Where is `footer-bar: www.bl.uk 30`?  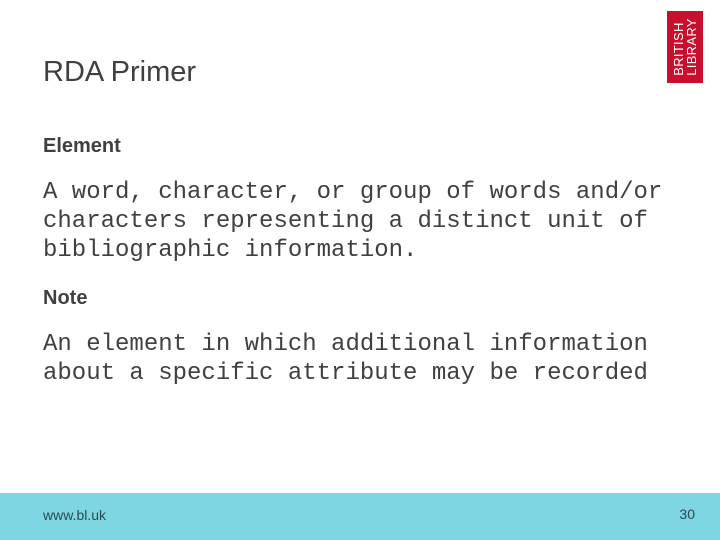
footer-bar: www.bl.uk 30 is located at coordinates (360, 516).